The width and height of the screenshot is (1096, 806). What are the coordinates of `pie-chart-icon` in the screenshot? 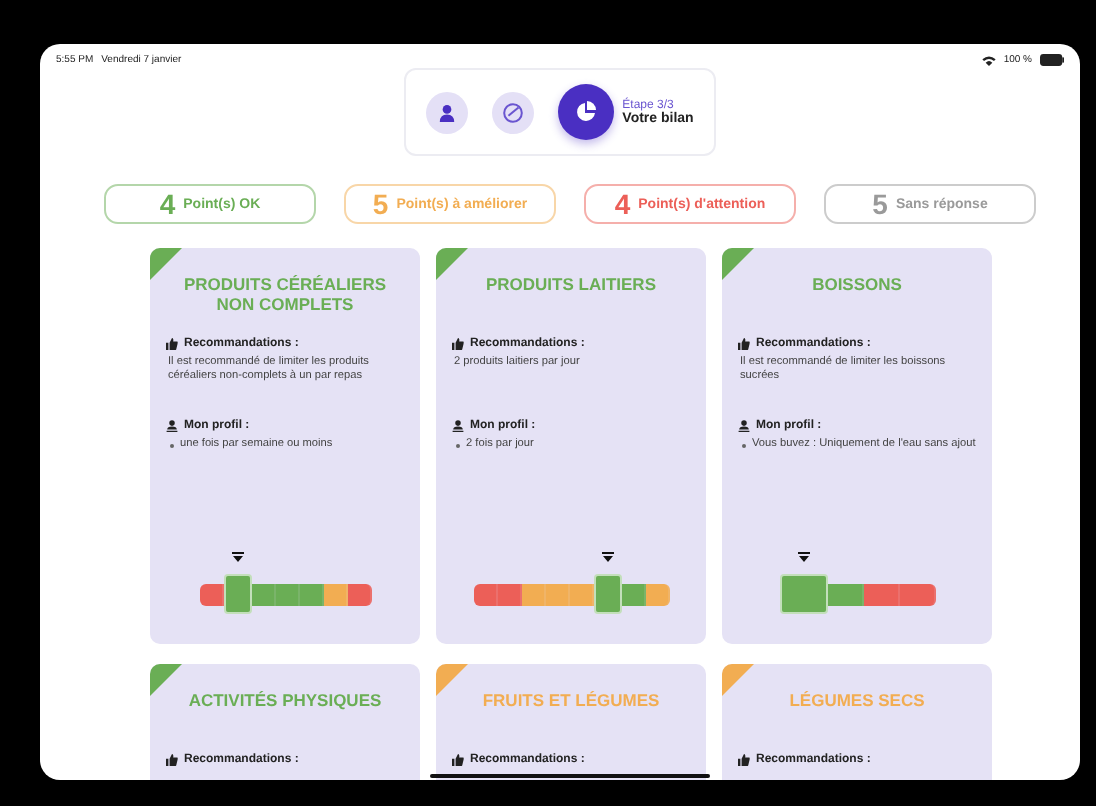 It's located at (586, 112).